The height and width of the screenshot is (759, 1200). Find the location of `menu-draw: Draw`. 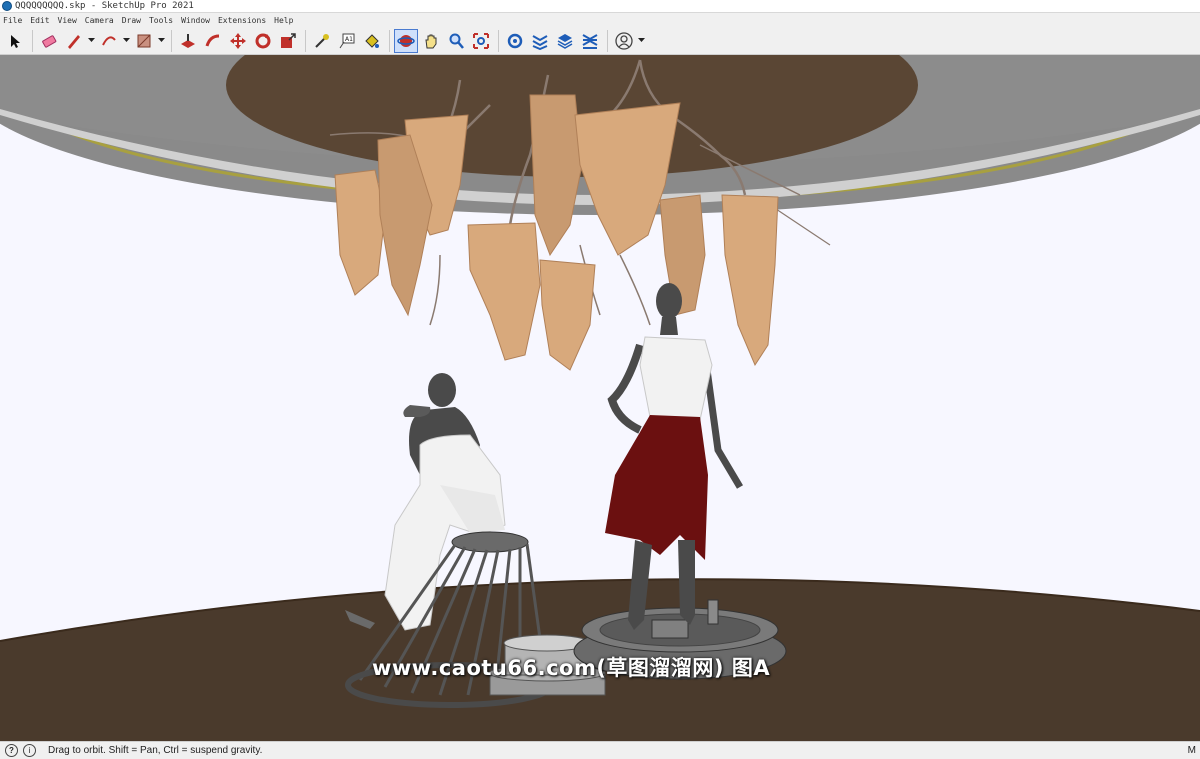

menu-draw: Draw is located at coordinates (131, 20).